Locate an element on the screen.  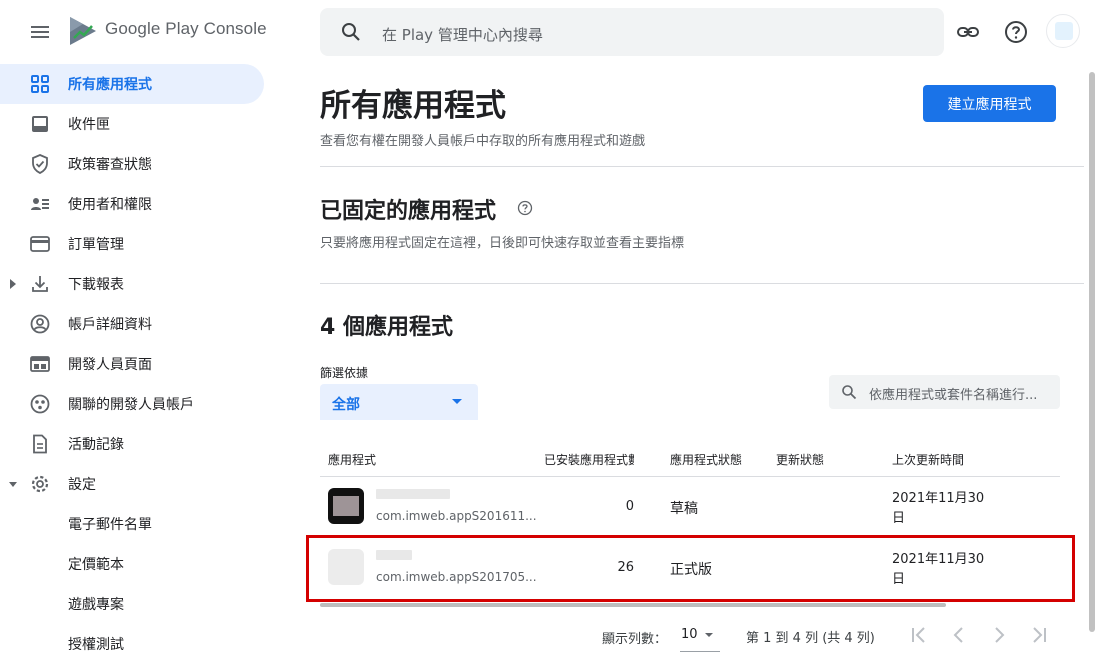
sidebar-item-label: 下載報表 is located at coordinates (96, 285).